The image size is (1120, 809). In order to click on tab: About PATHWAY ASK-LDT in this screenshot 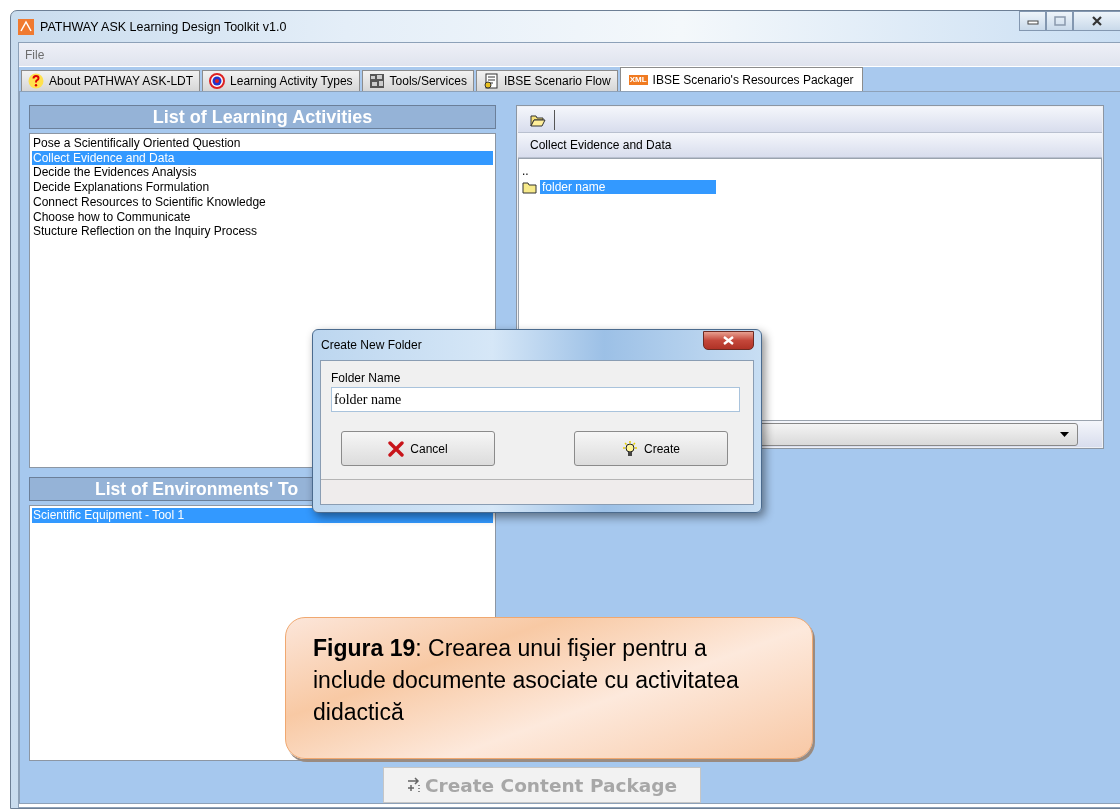, I will do `click(111, 80)`.